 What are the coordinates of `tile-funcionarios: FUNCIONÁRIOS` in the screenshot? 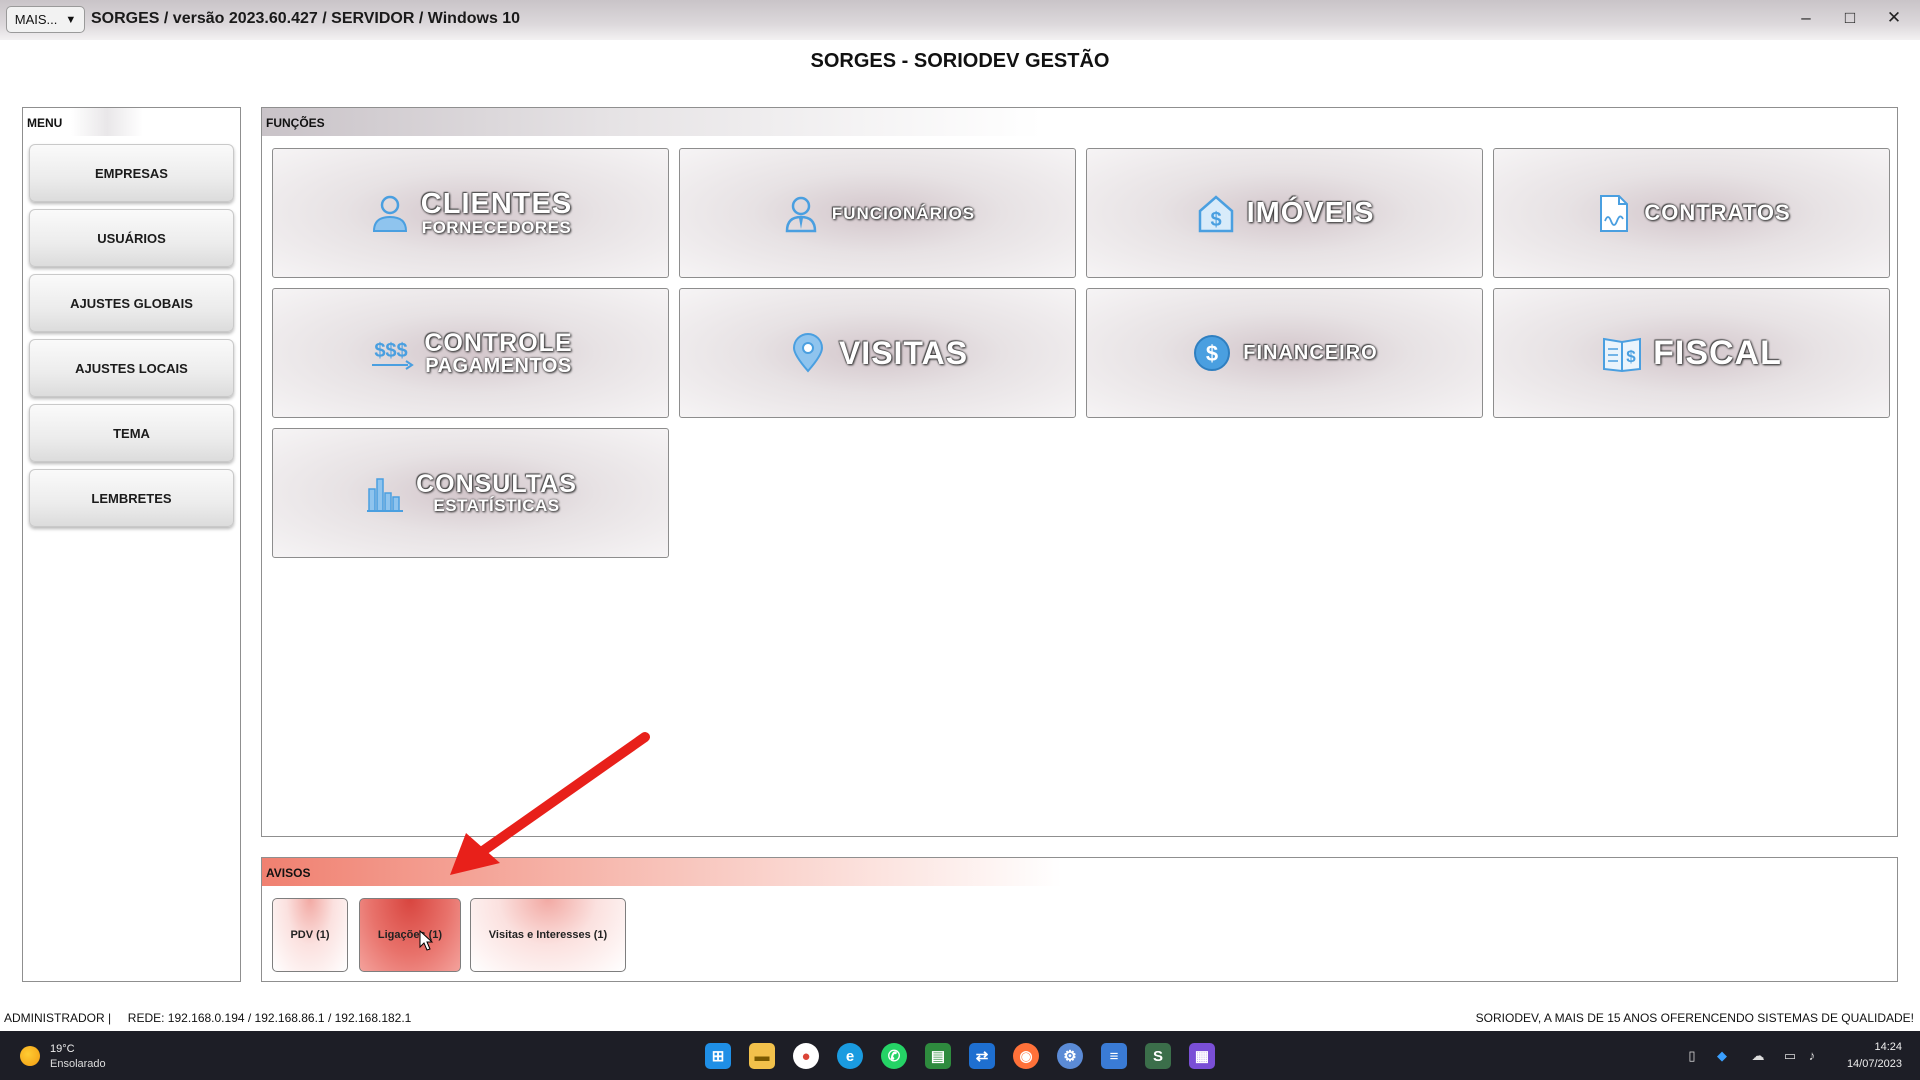 It's located at (877, 213).